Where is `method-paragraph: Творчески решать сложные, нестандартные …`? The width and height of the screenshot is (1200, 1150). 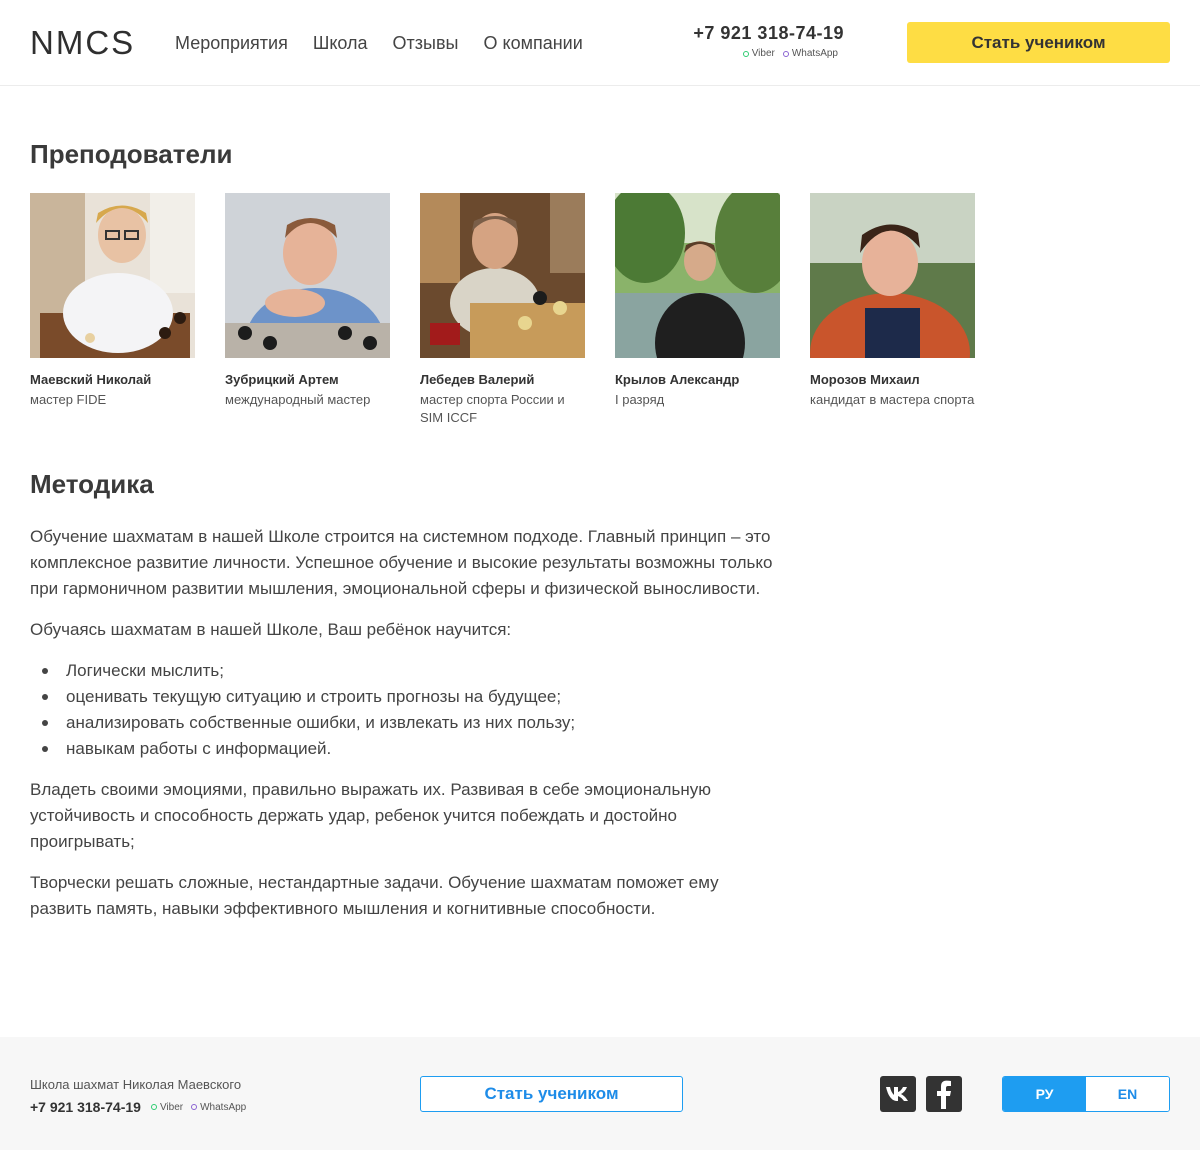 method-paragraph: Творчески решать сложные, нестандартные … is located at coordinates (374, 895).